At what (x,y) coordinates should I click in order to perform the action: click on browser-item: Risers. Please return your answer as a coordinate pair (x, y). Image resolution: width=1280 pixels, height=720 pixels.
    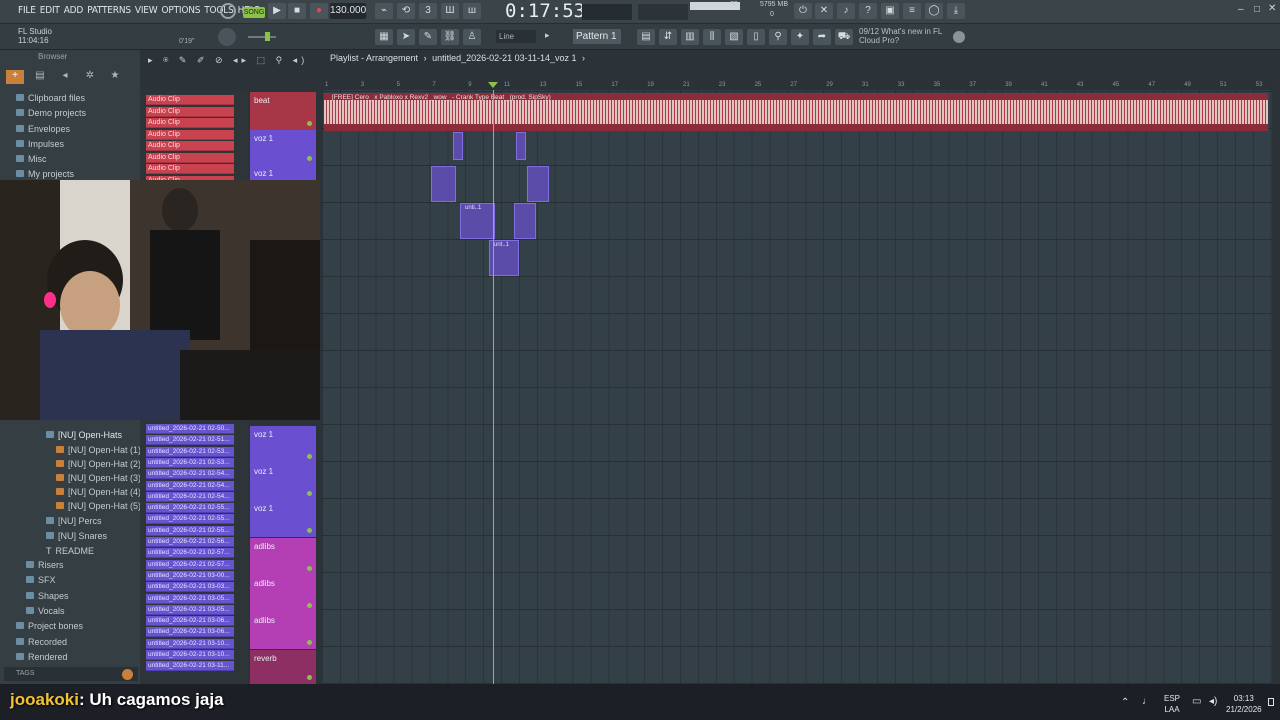
    Looking at the image, I should click on (45, 565).